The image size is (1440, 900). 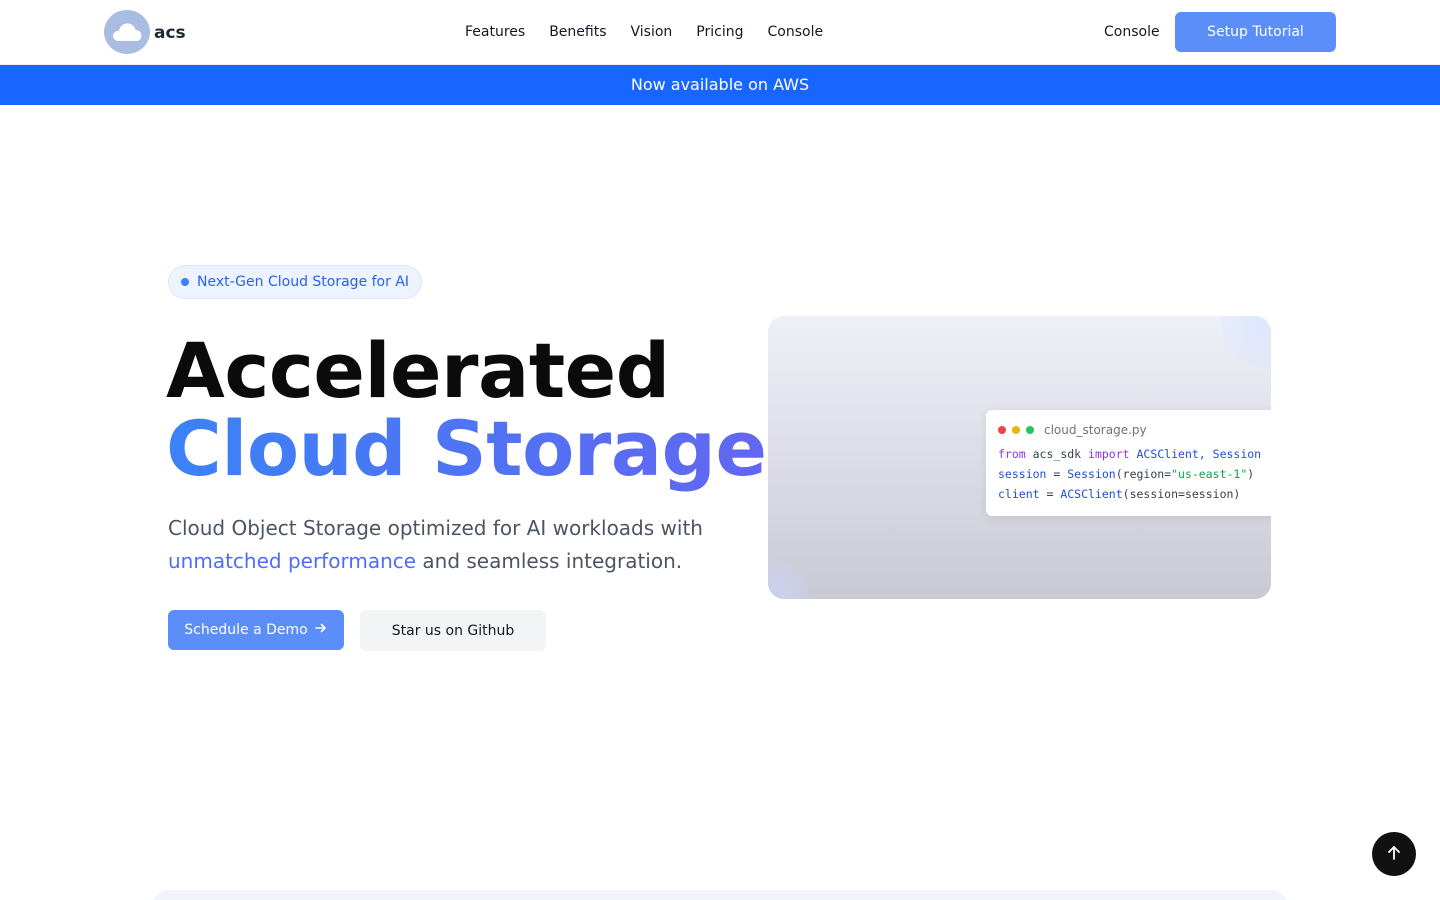 What do you see at coordinates (321, 630) in the screenshot?
I see `arrow-right-icon` at bounding box center [321, 630].